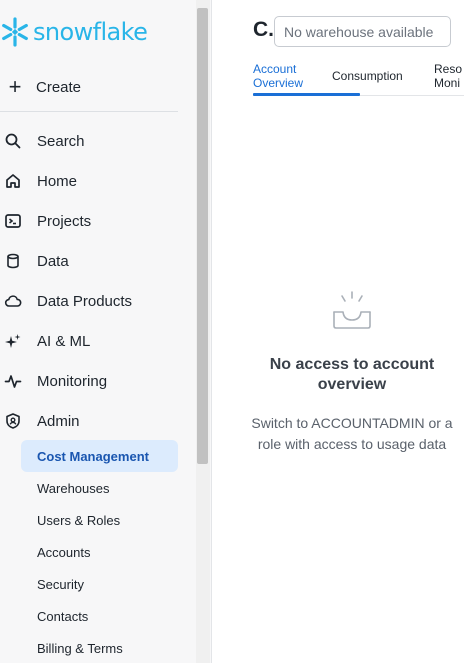 This screenshot has height=663, width=464. I want to click on snowflake-logo: snowflake, so click(74, 32).